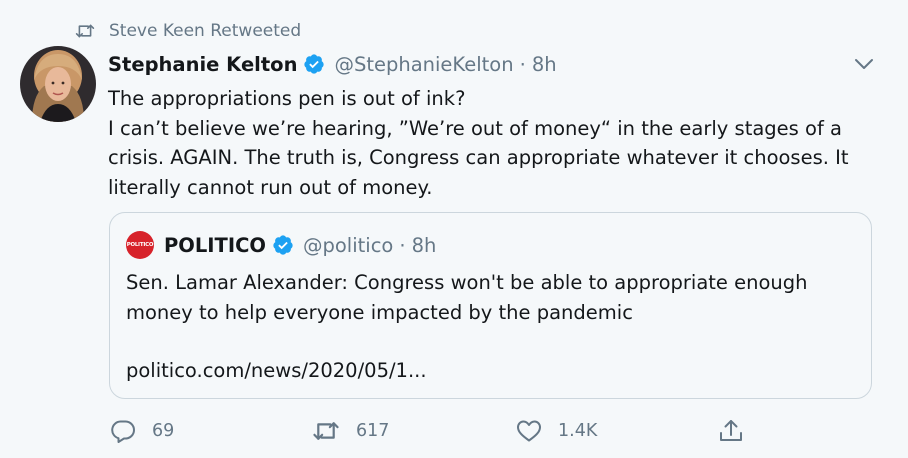 This screenshot has width=908, height=458. I want to click on share-button, so click(731, 431).